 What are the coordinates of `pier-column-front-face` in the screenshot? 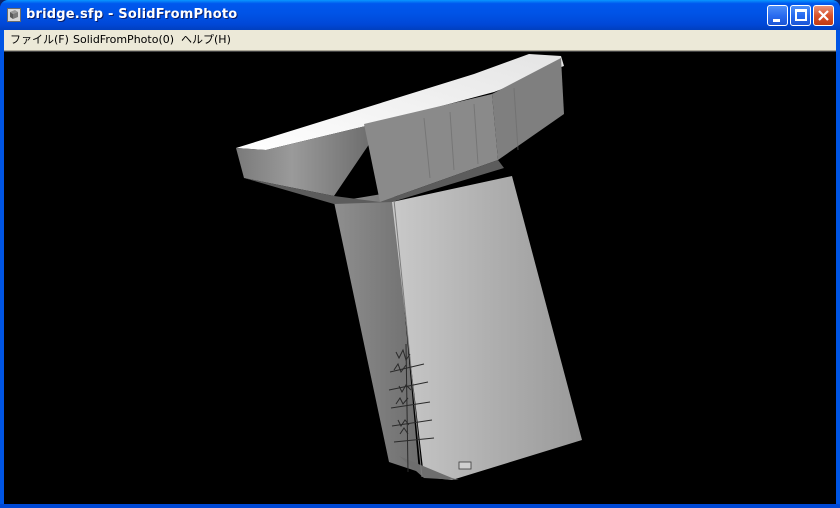 It's located at (487, 328).